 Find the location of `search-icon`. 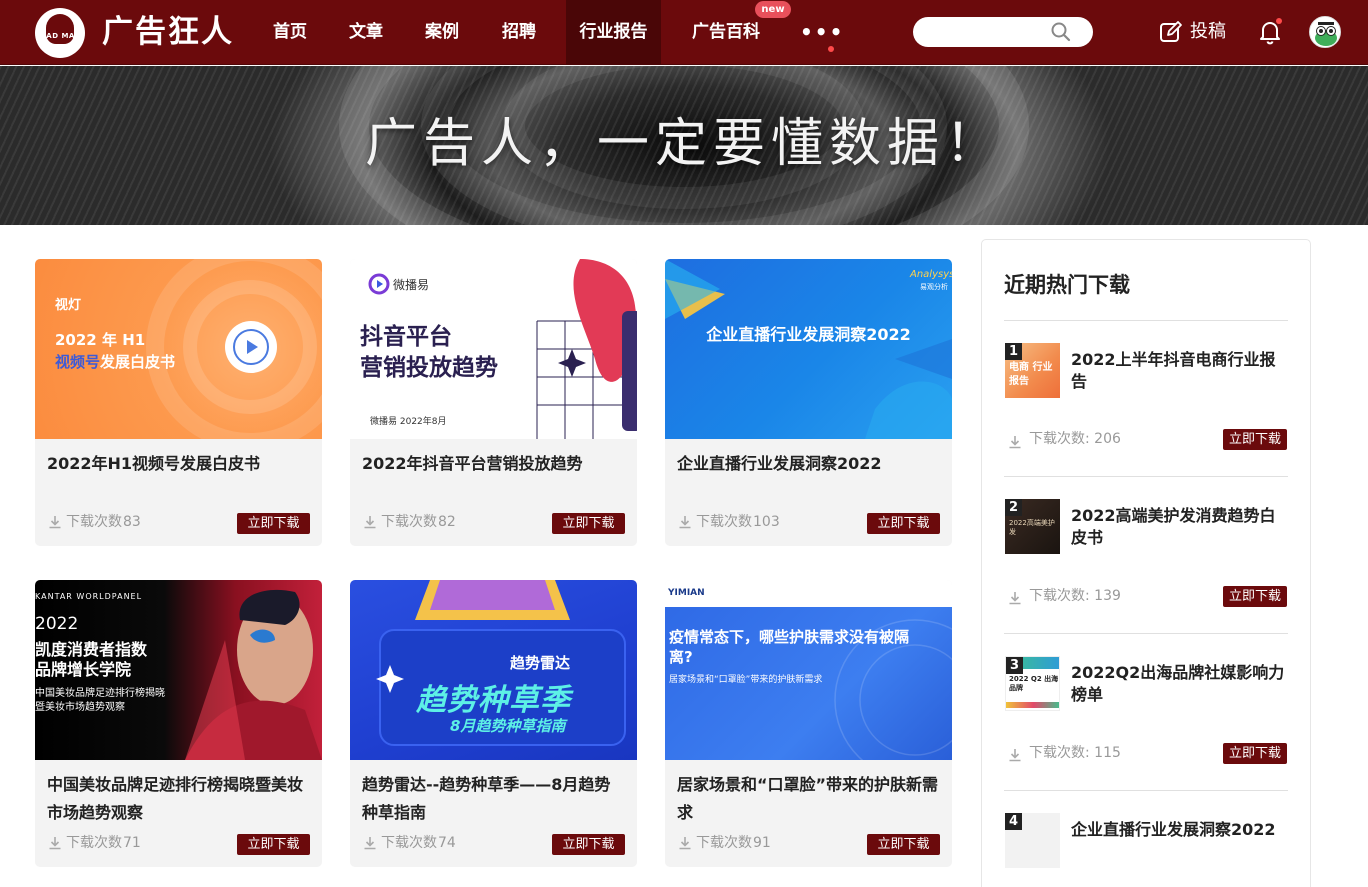

search-icon is located at coordinates (1061, 32).